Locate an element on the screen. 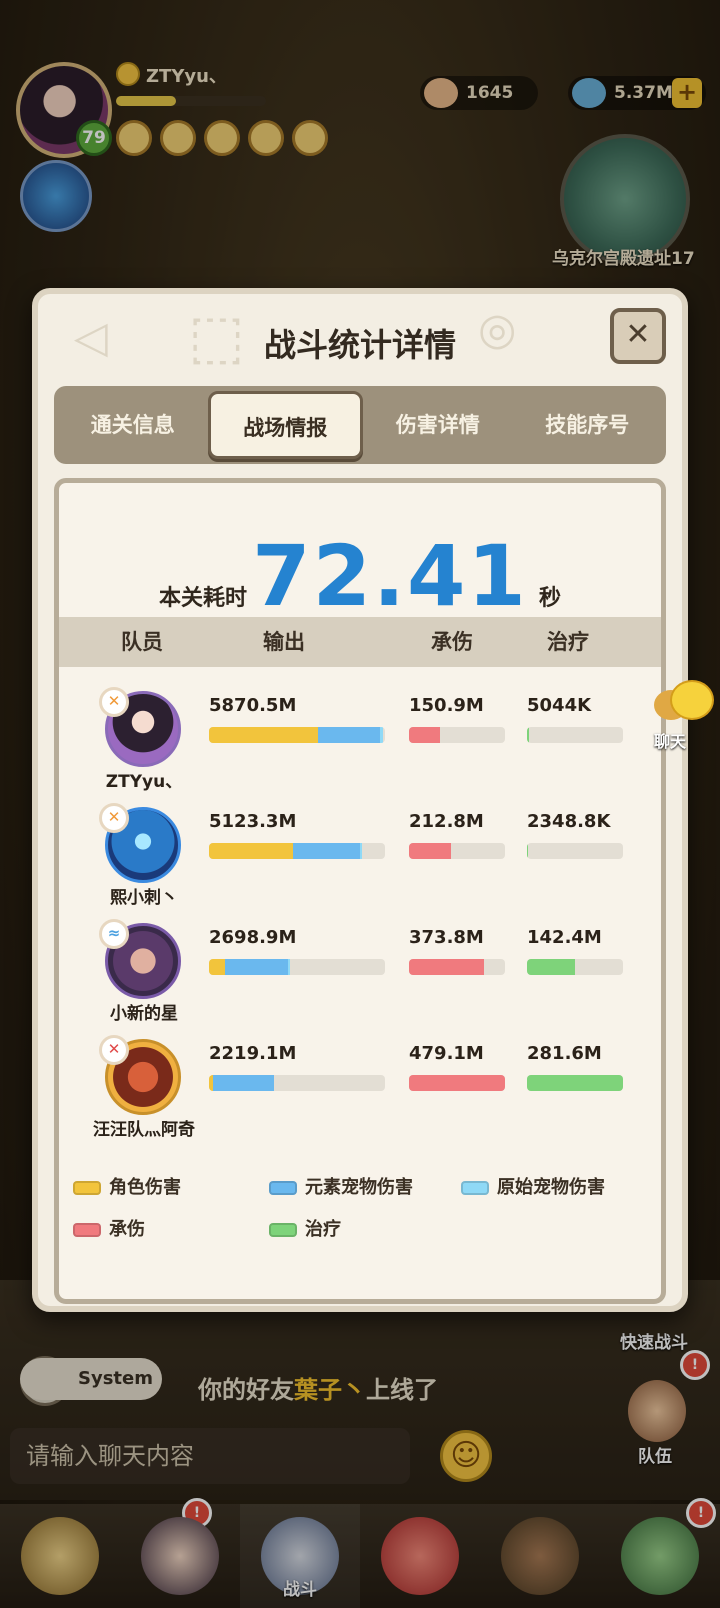 The width and height of the screenshot is (720, 1608). member-row: ✕ ZTYyu、 5870.5M 150.9M 5044K is located at coordinates (360, 739).